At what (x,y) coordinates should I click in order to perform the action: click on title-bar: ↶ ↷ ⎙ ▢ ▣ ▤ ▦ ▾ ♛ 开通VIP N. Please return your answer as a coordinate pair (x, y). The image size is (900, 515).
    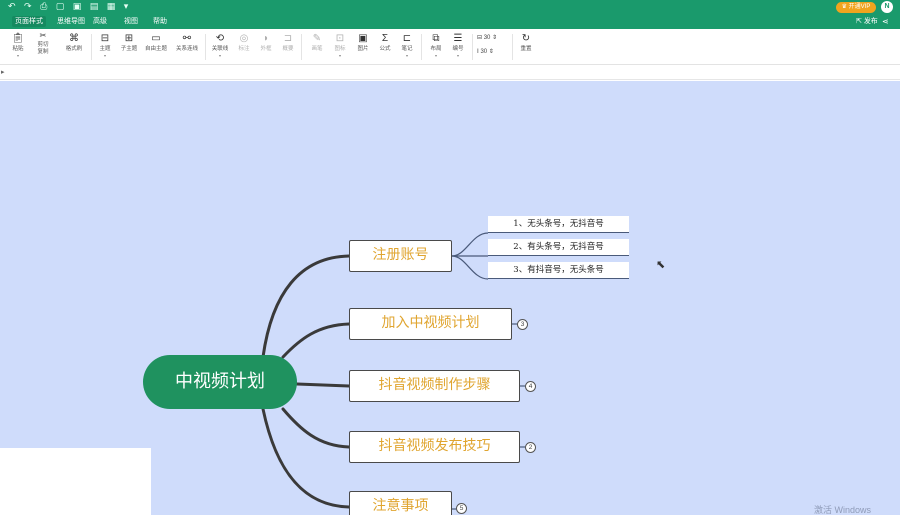
    Looking at the image, I should click on (450, 7).